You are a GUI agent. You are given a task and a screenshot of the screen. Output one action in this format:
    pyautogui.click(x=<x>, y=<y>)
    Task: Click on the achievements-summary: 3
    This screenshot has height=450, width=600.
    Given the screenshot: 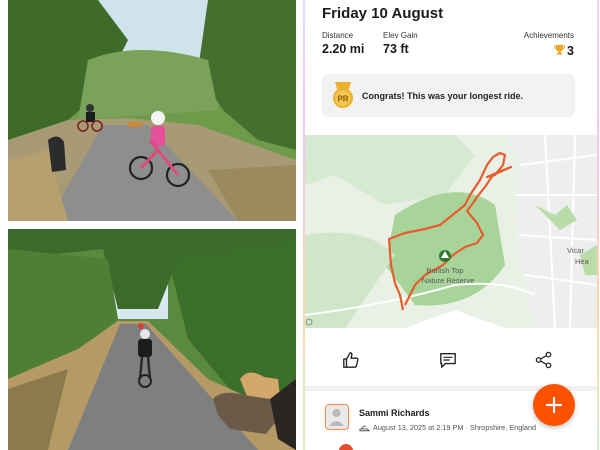 What is the action you would take?
    pyautogui.click(x=564, y=51)
    